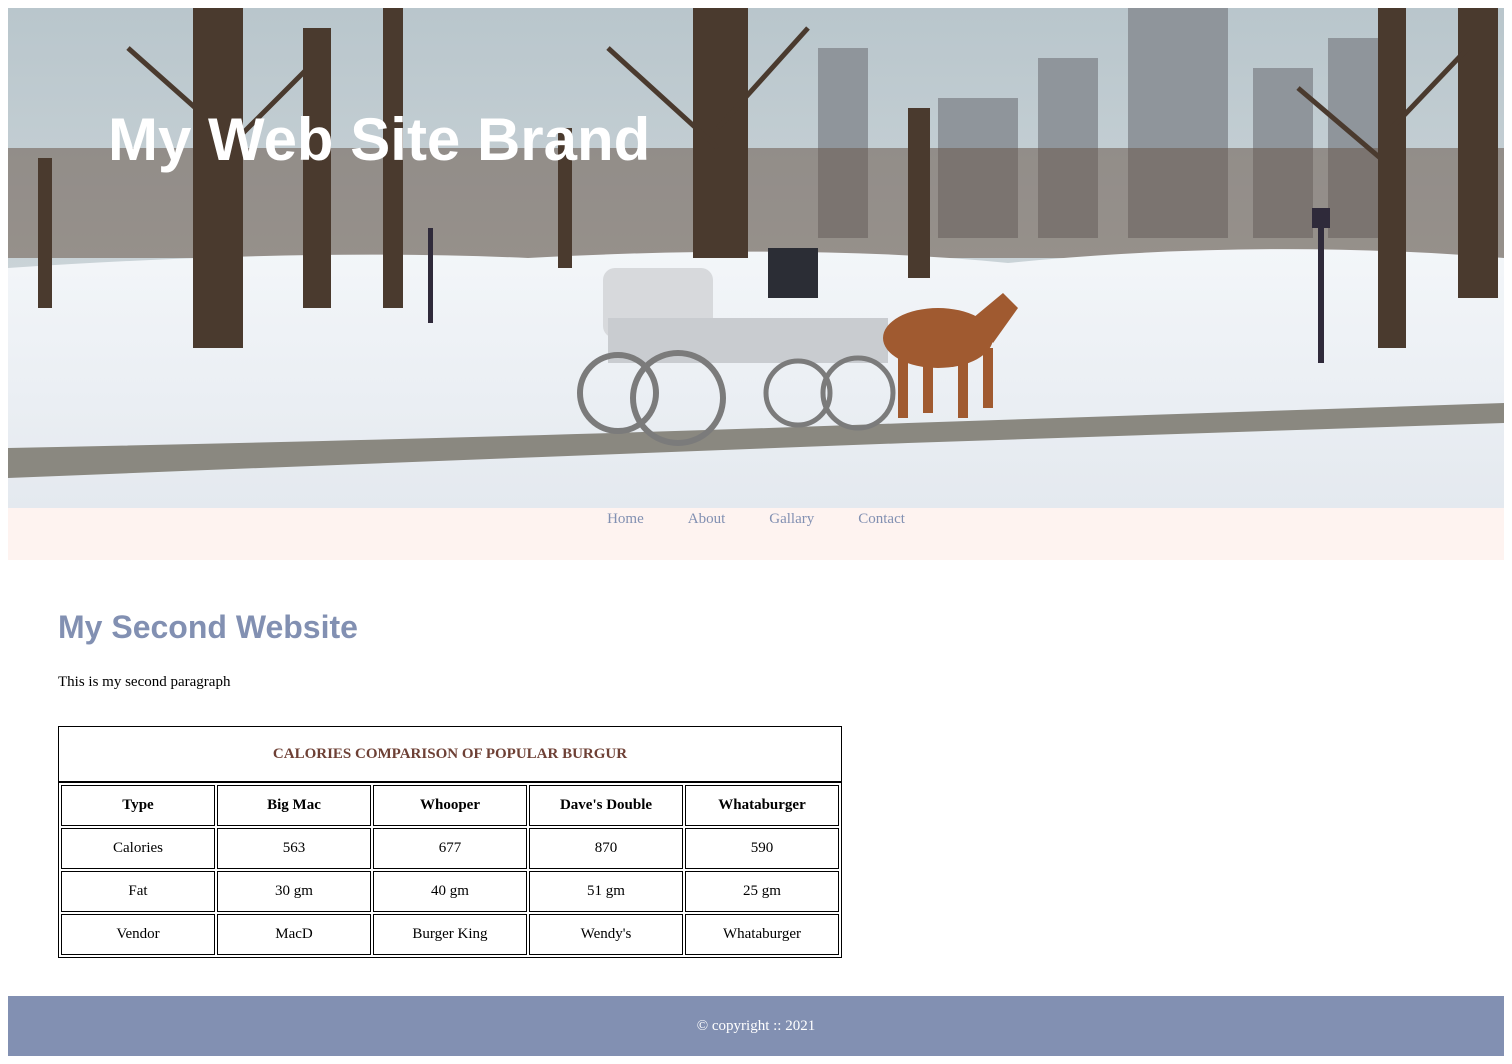 This screenshot has width=1512, height=1064. I want to click on header-cell: Whataburger, so click(762, 806).